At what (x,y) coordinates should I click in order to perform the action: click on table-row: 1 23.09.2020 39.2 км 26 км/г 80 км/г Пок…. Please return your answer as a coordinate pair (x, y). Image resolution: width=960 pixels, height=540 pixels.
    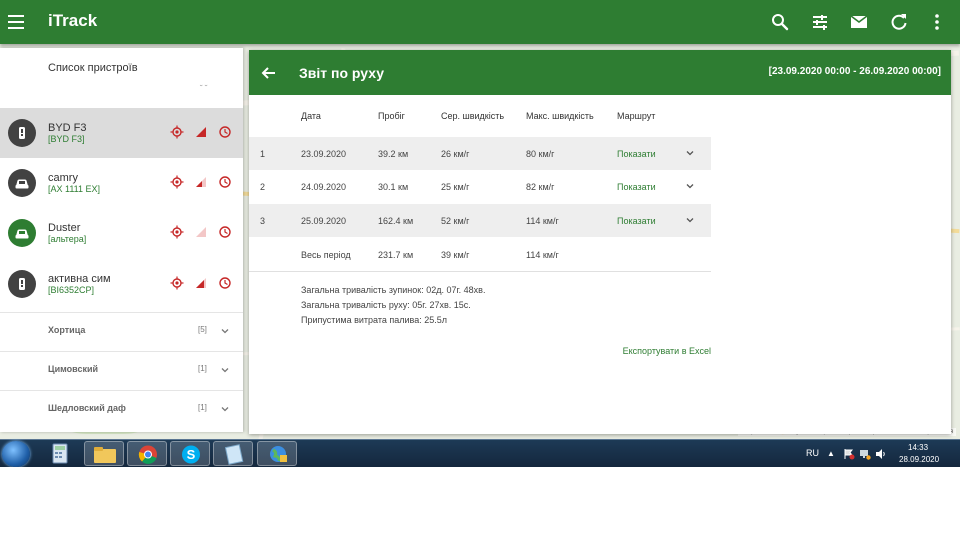
    Looking at the image, I should click on (480, 153).